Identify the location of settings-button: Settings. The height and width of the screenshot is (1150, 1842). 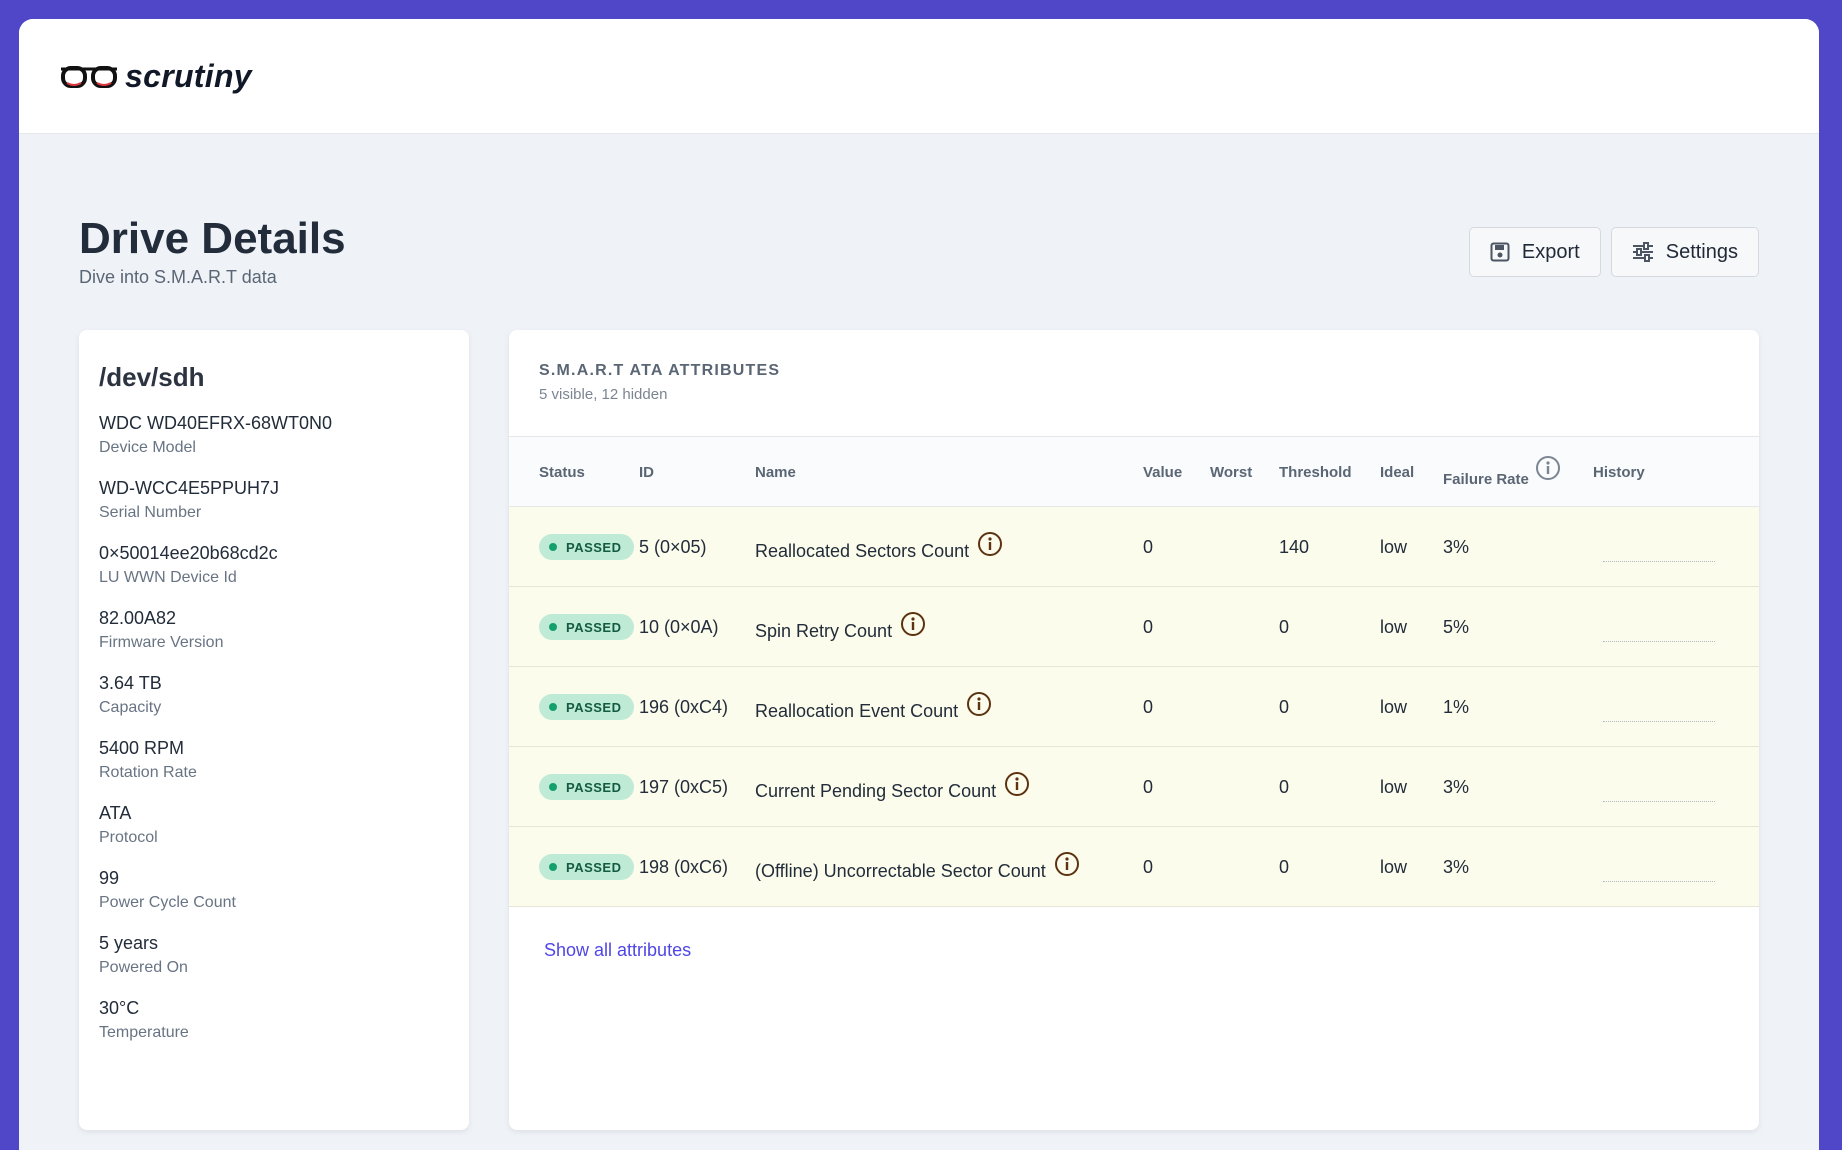
(1684, 252).